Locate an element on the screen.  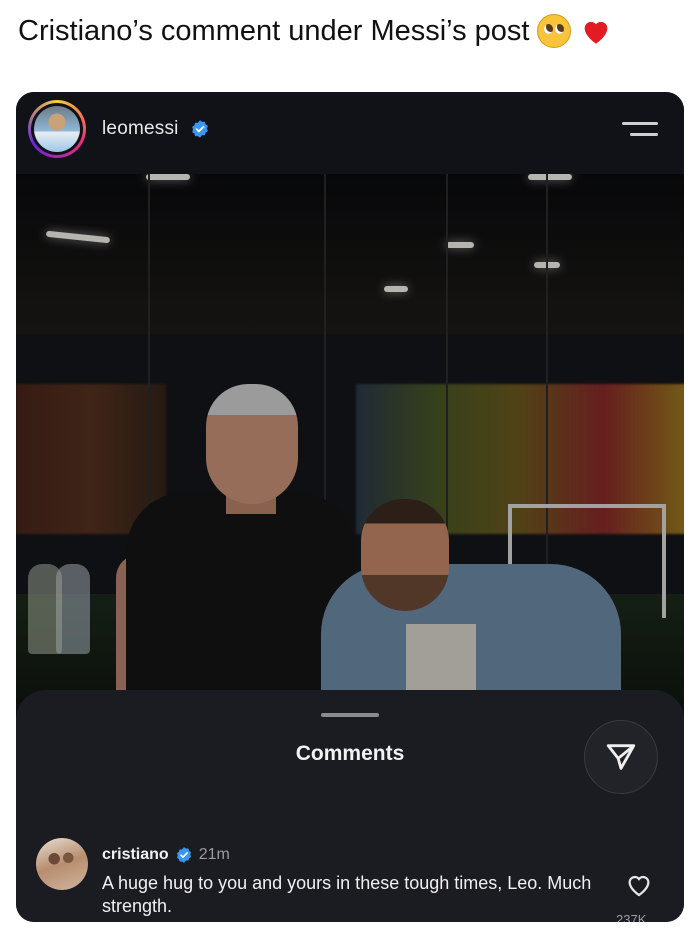
drag-handle is located at coordinates (350, 715).